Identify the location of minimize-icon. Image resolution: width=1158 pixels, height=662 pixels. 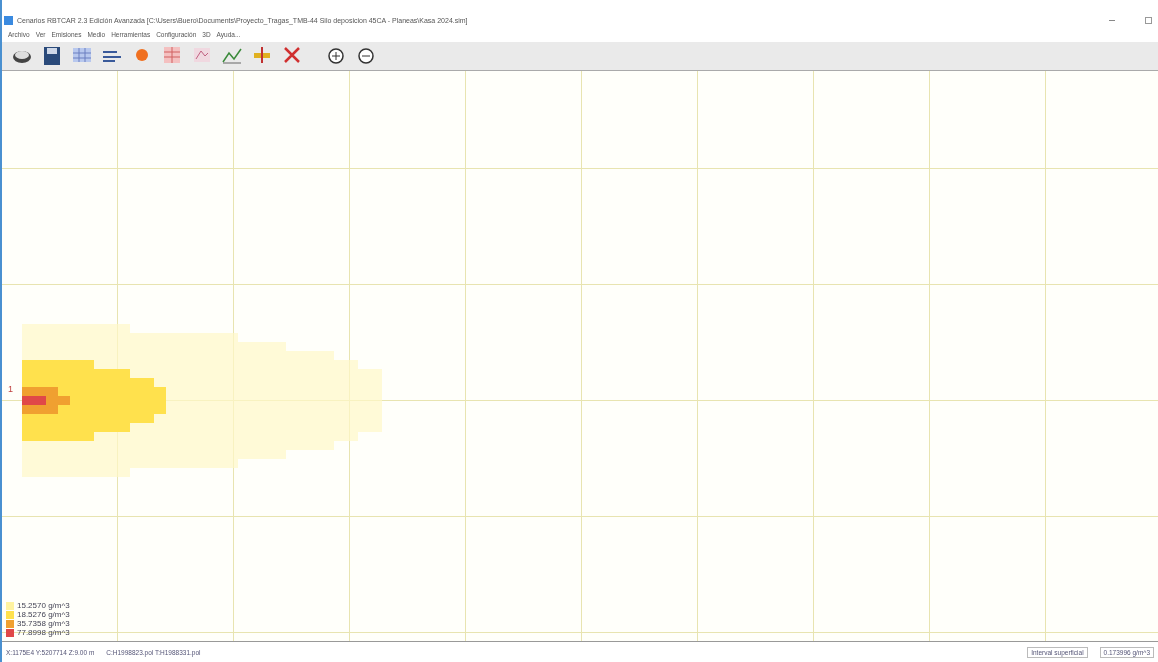
(1112, 20).